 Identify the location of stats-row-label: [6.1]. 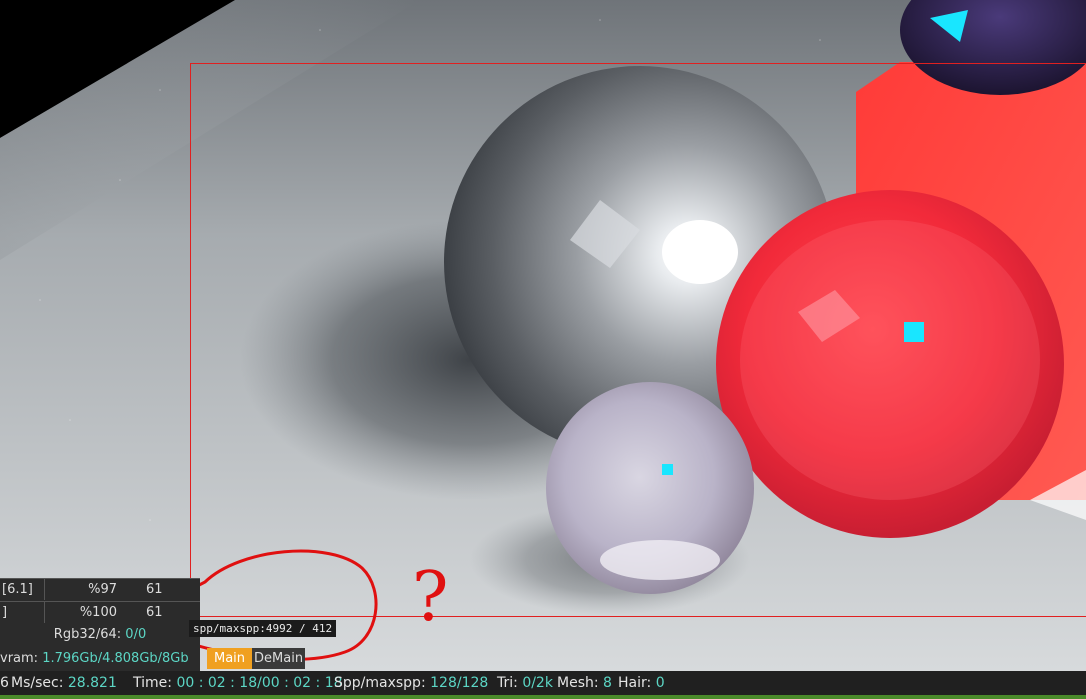
(17, 589).